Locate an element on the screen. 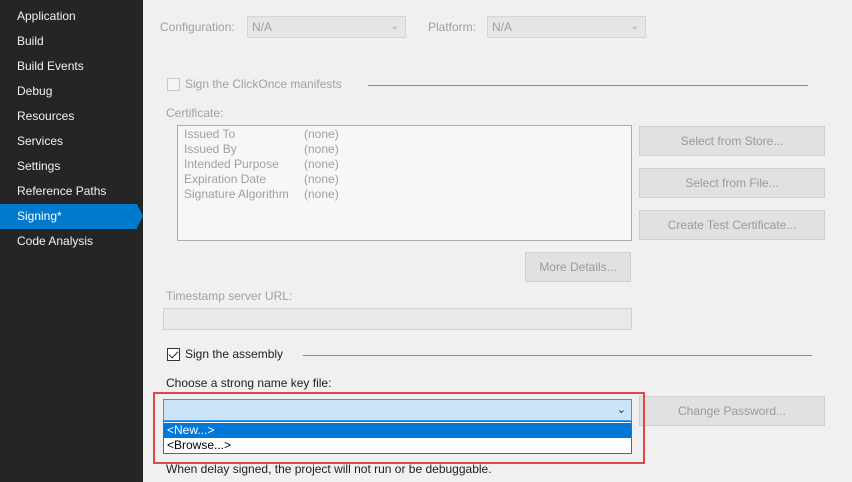 The width and height of the screenshot is (852, 482). sidebar-item-application: Application is located at coordinates (68, 16).